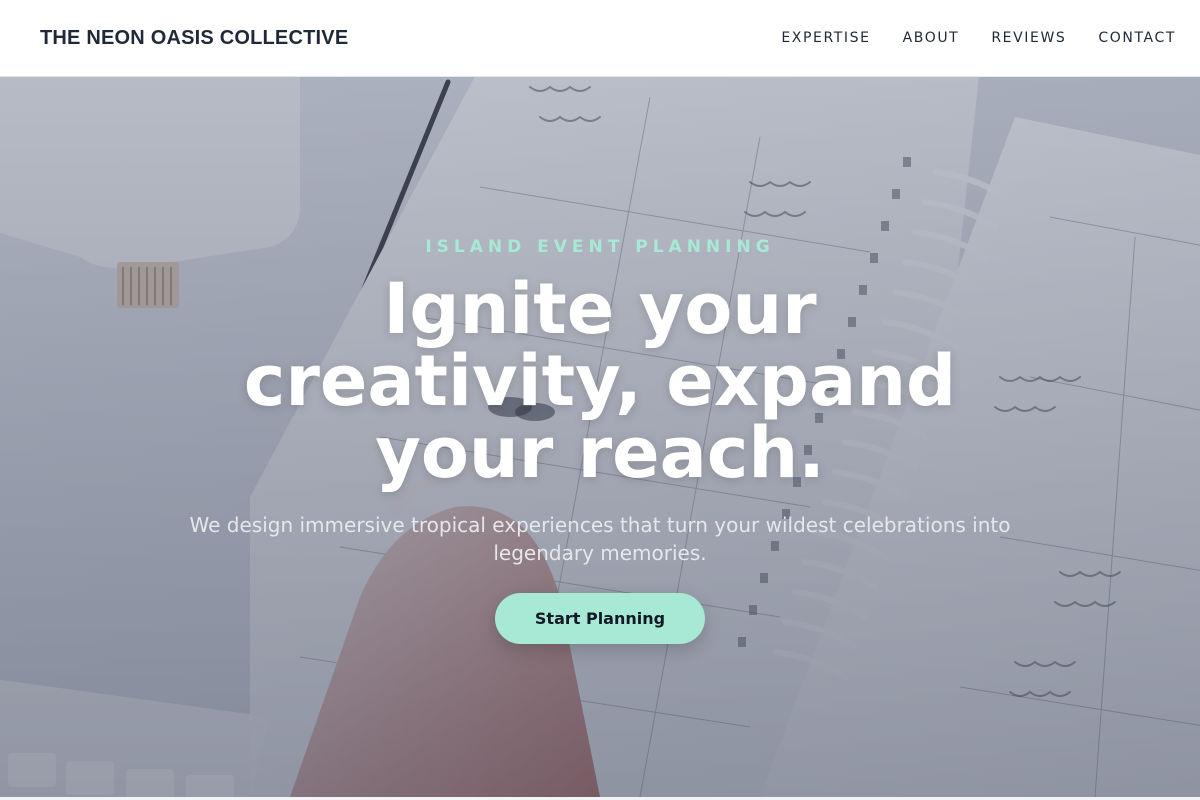 The image size is (1200, 800). I want to click on nav-link-contact: CONTACT, so click(1137, 38).